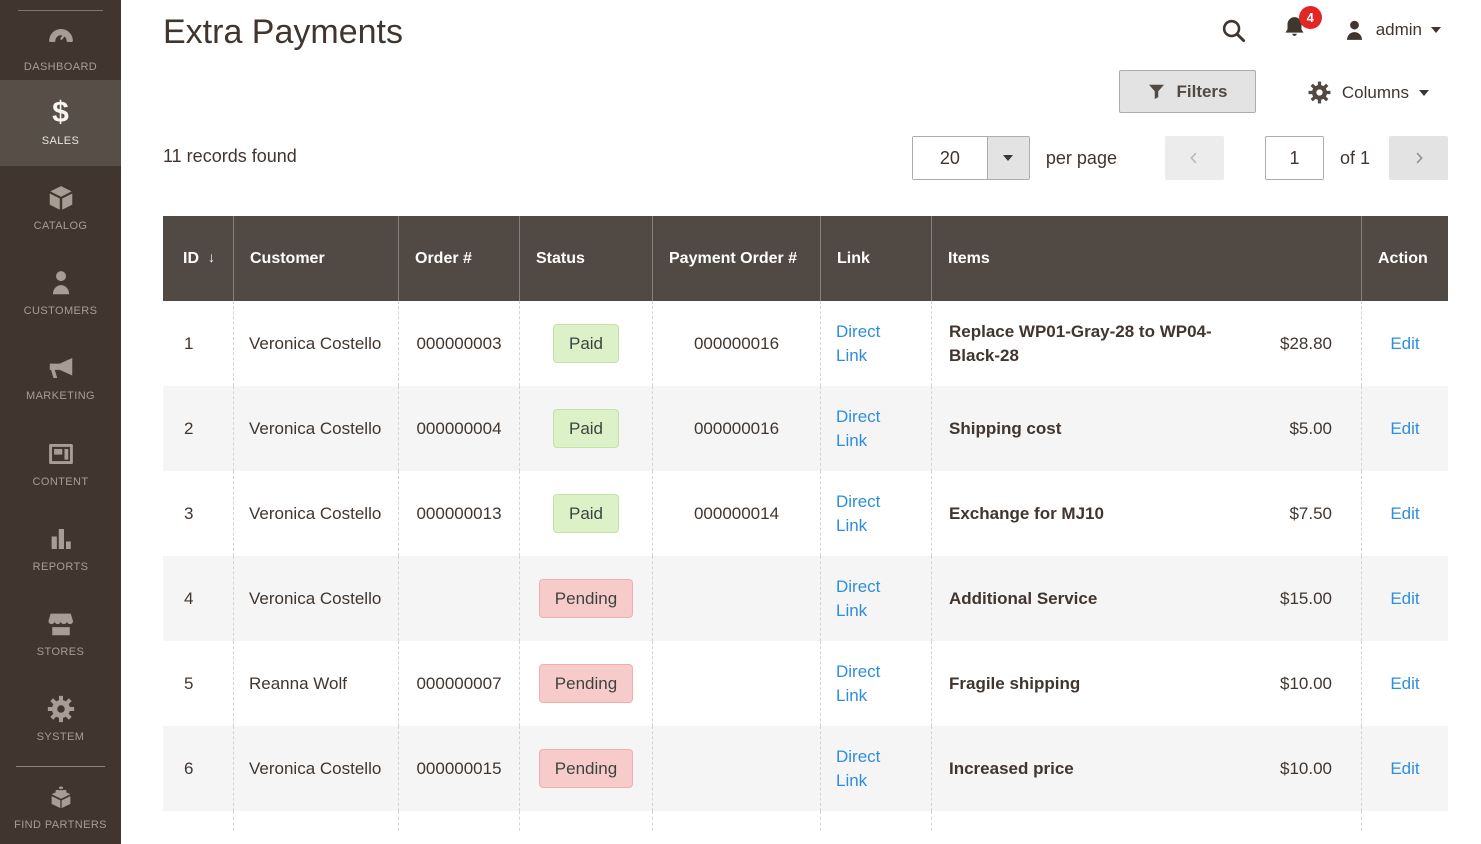  I want to click on columns-label: Columns, so click(1375, 92).